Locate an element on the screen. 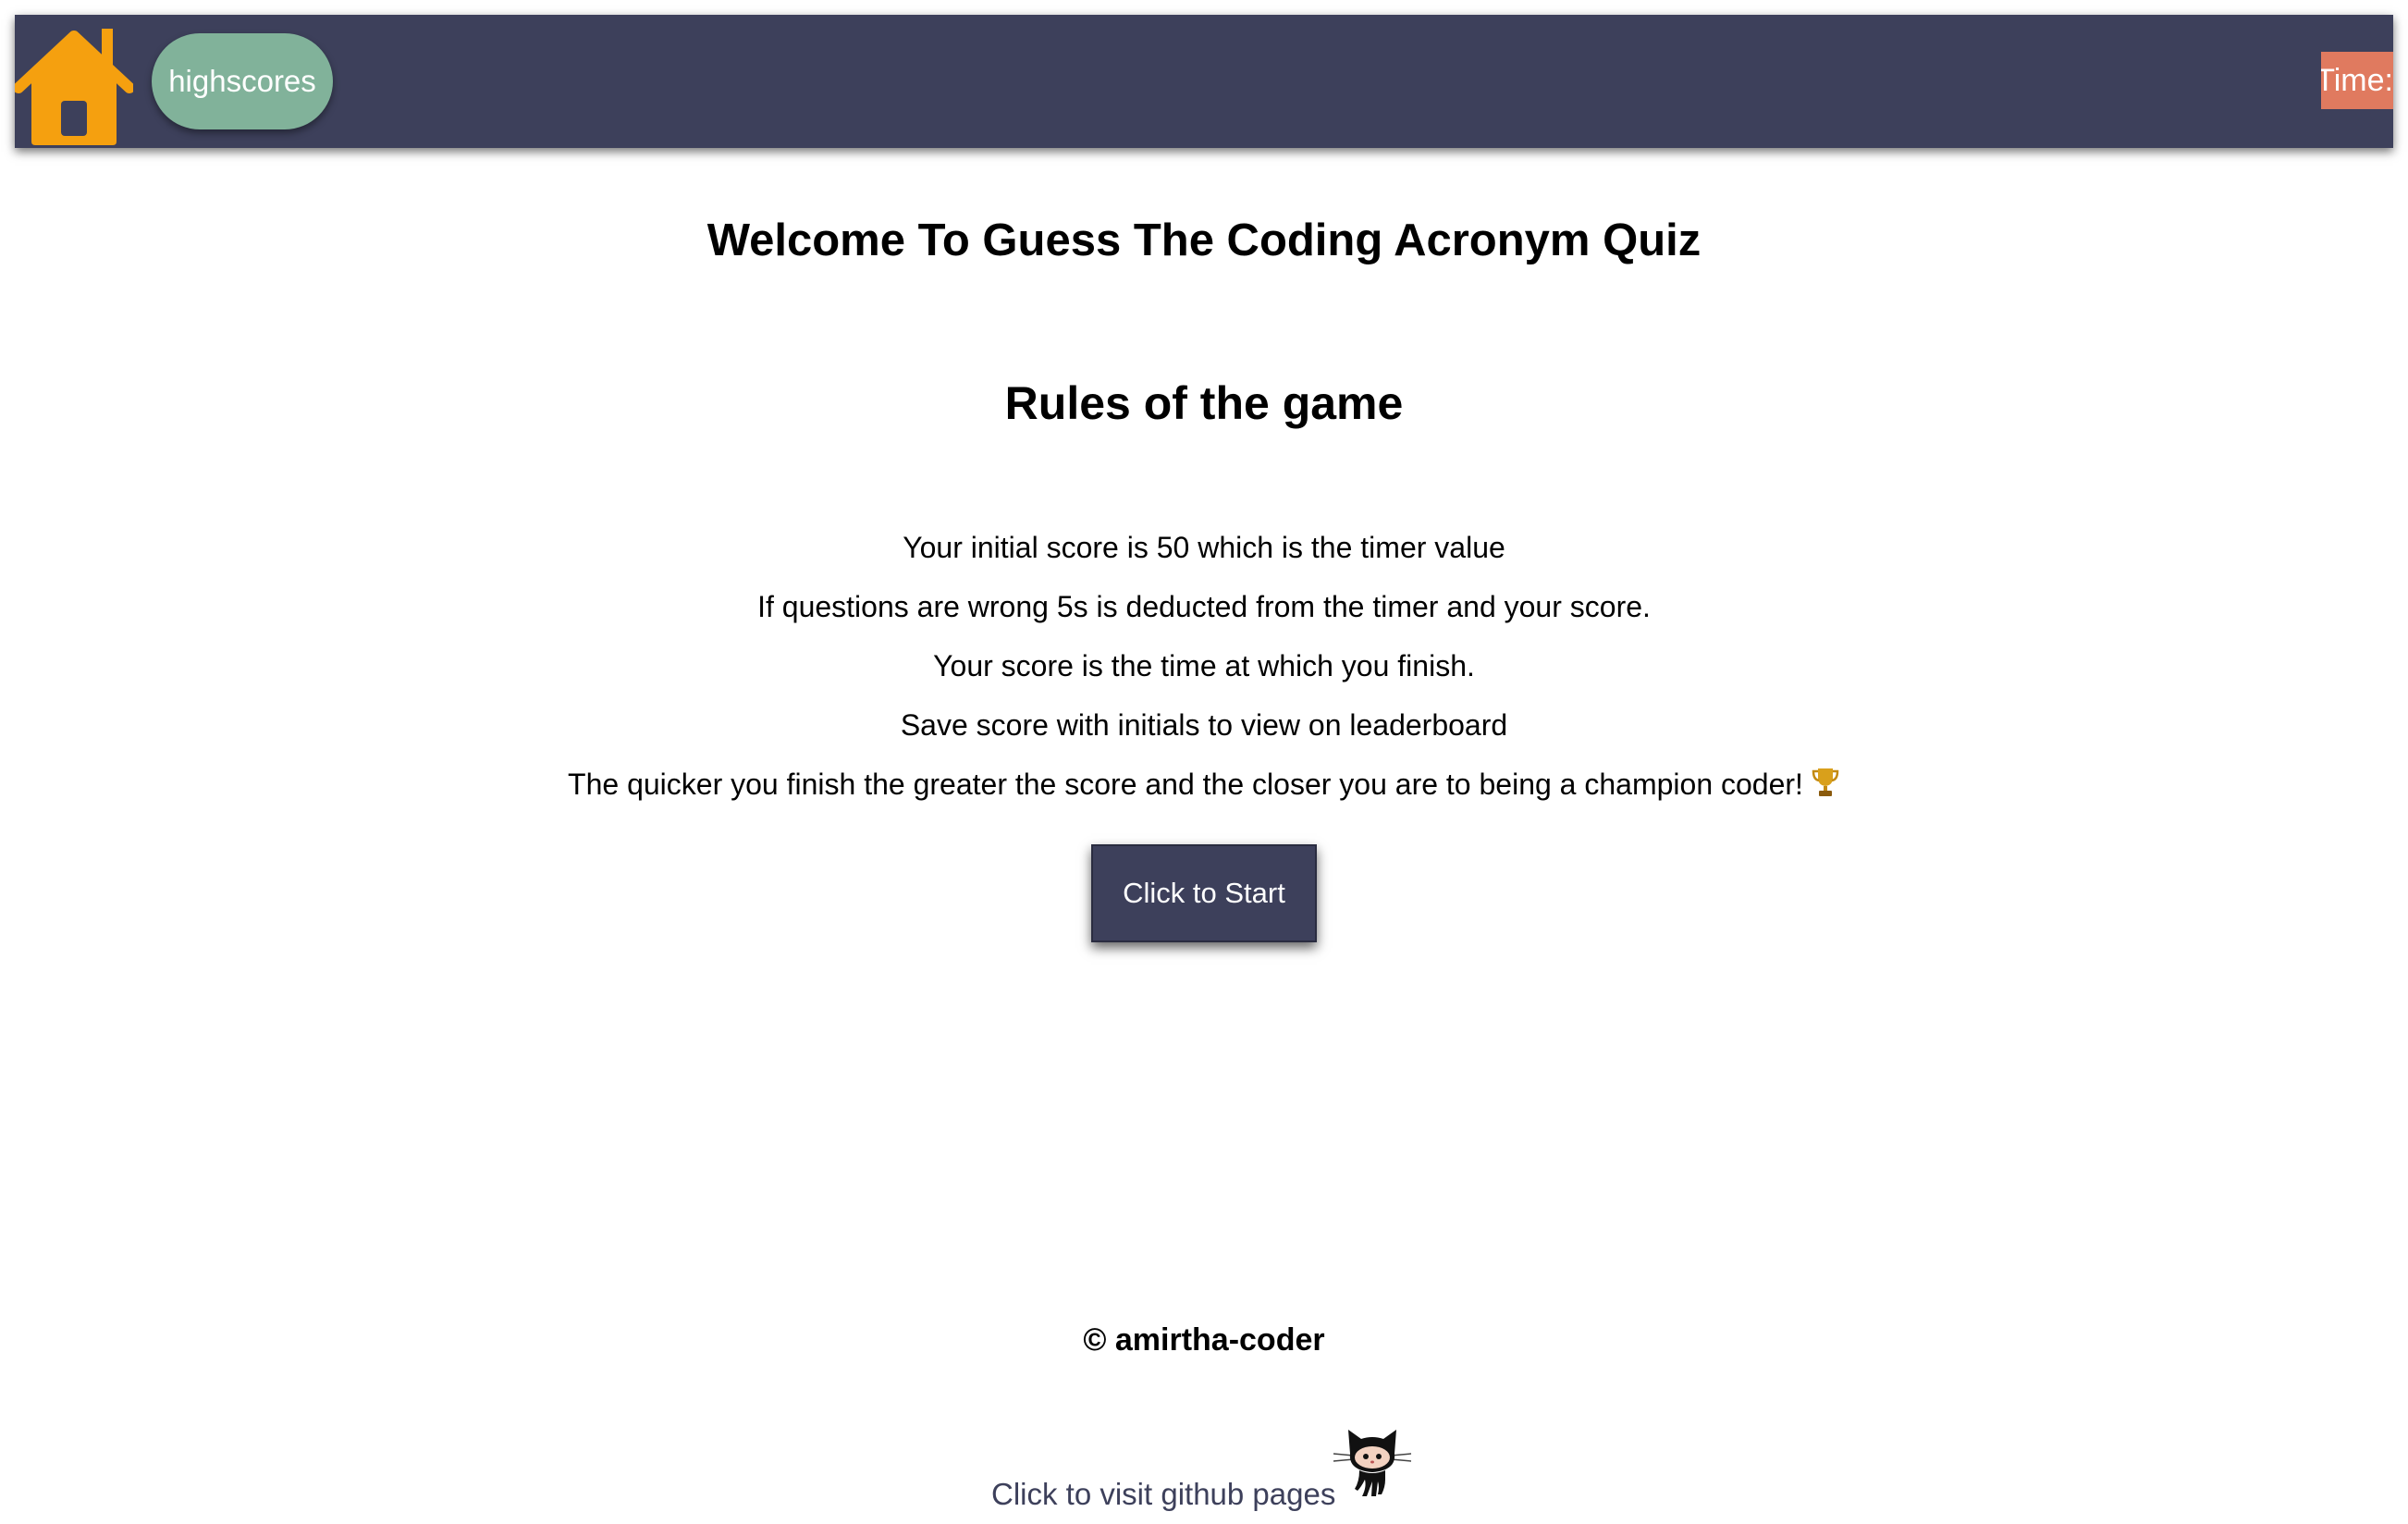 Image resolution: width=2408 pixels, height=1524 pixels. start-button: Click to Start is located at coordinates (1204, 893).